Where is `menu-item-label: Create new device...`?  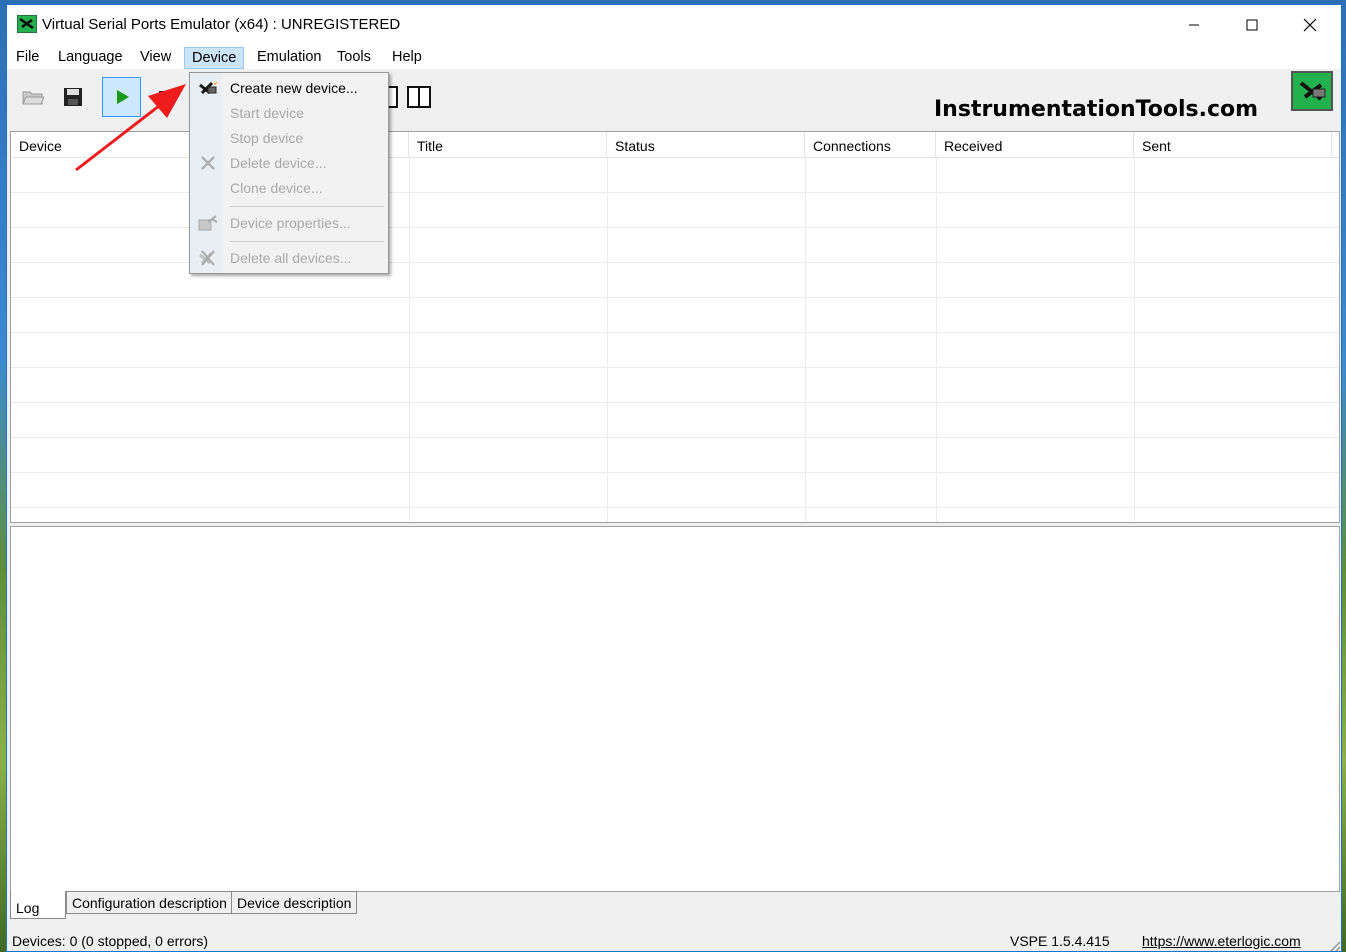 menu-item-label: Create new device... is located at coordinates (294, 88).